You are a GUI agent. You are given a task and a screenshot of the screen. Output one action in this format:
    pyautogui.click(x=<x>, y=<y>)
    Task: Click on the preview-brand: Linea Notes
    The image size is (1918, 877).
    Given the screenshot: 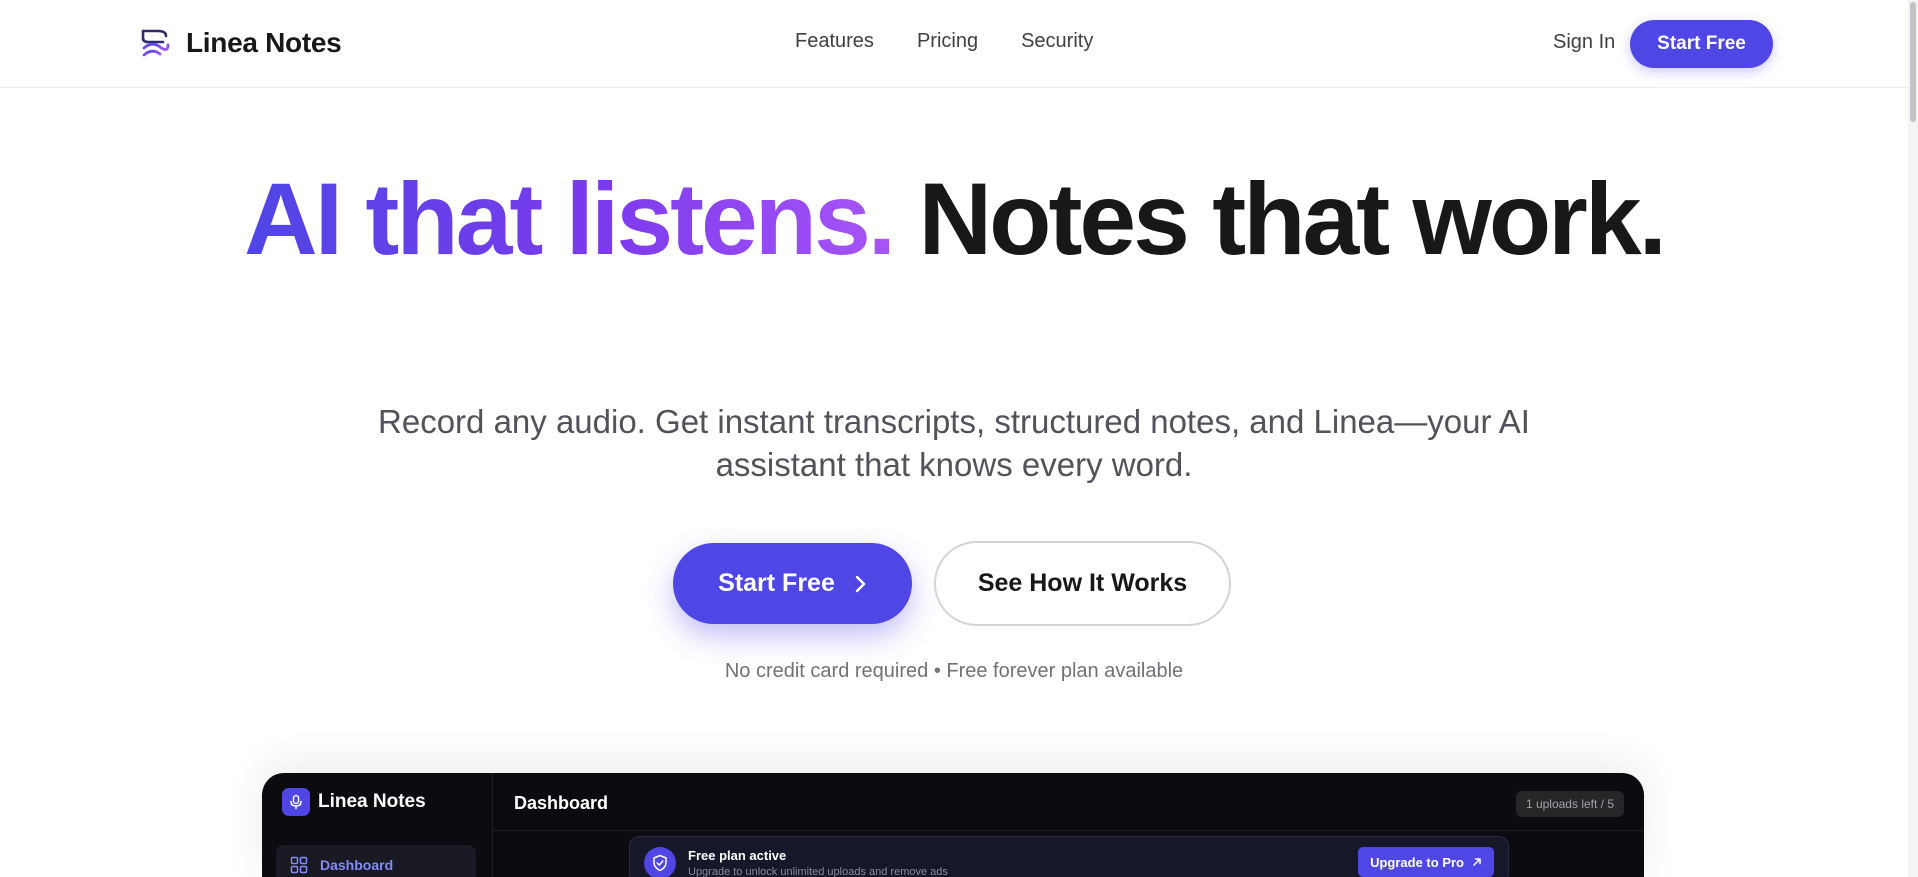 What is the action you would take?
    pyautogui.click(x=354, y=802)
    